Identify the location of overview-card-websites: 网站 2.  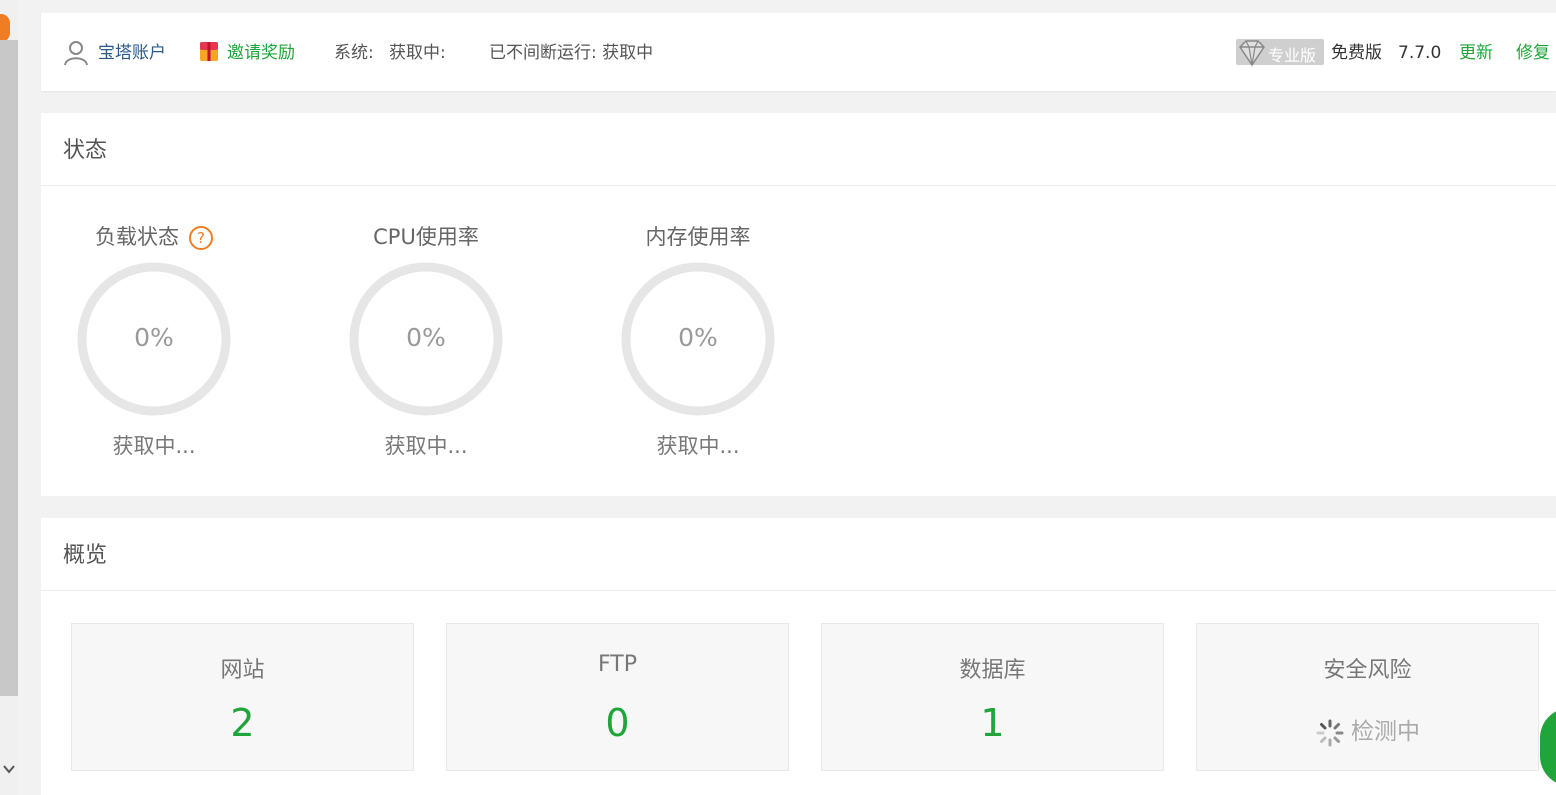
(242, 697).